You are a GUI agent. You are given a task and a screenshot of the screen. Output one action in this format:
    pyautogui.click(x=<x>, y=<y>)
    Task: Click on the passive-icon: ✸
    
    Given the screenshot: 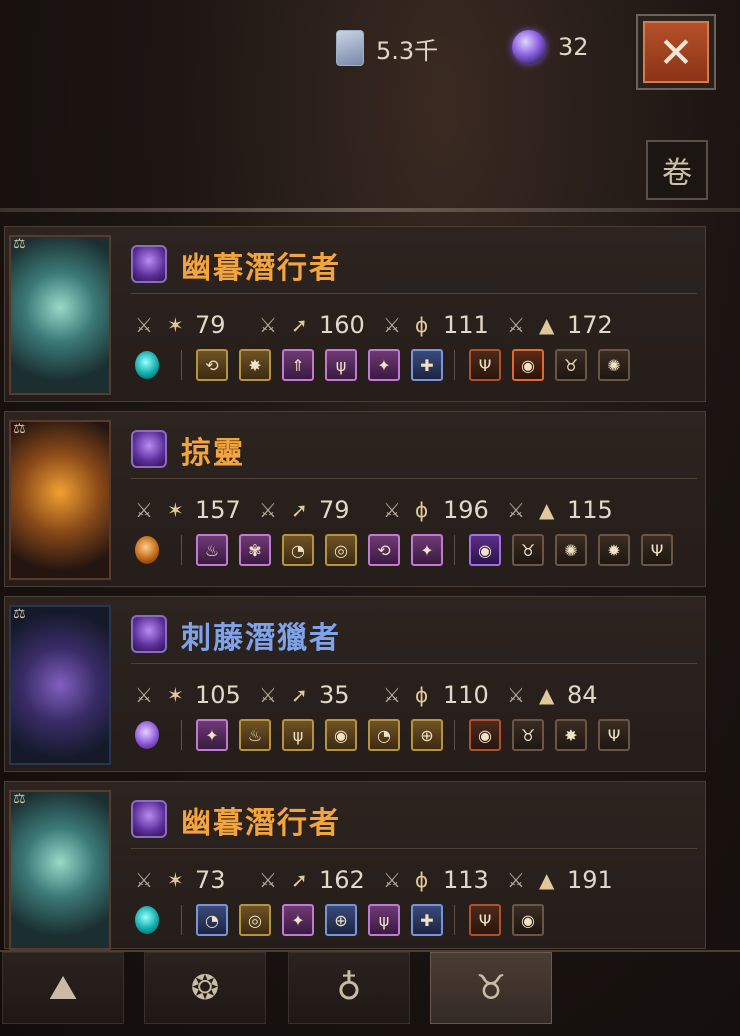 What is the action you would take?
    pyautogui.click(x=571, y=735)
    